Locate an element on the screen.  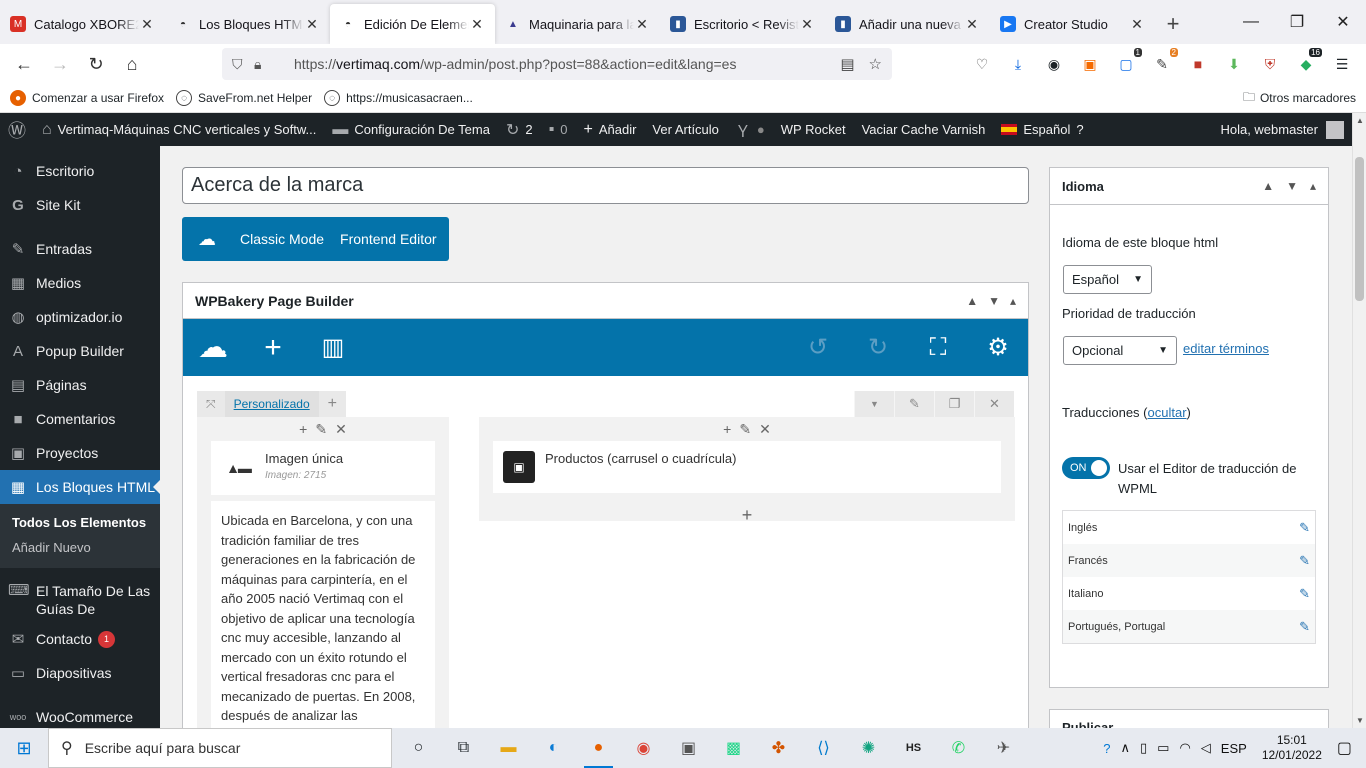
volume-icon: ◁ is located at coordinates (1206, 748).